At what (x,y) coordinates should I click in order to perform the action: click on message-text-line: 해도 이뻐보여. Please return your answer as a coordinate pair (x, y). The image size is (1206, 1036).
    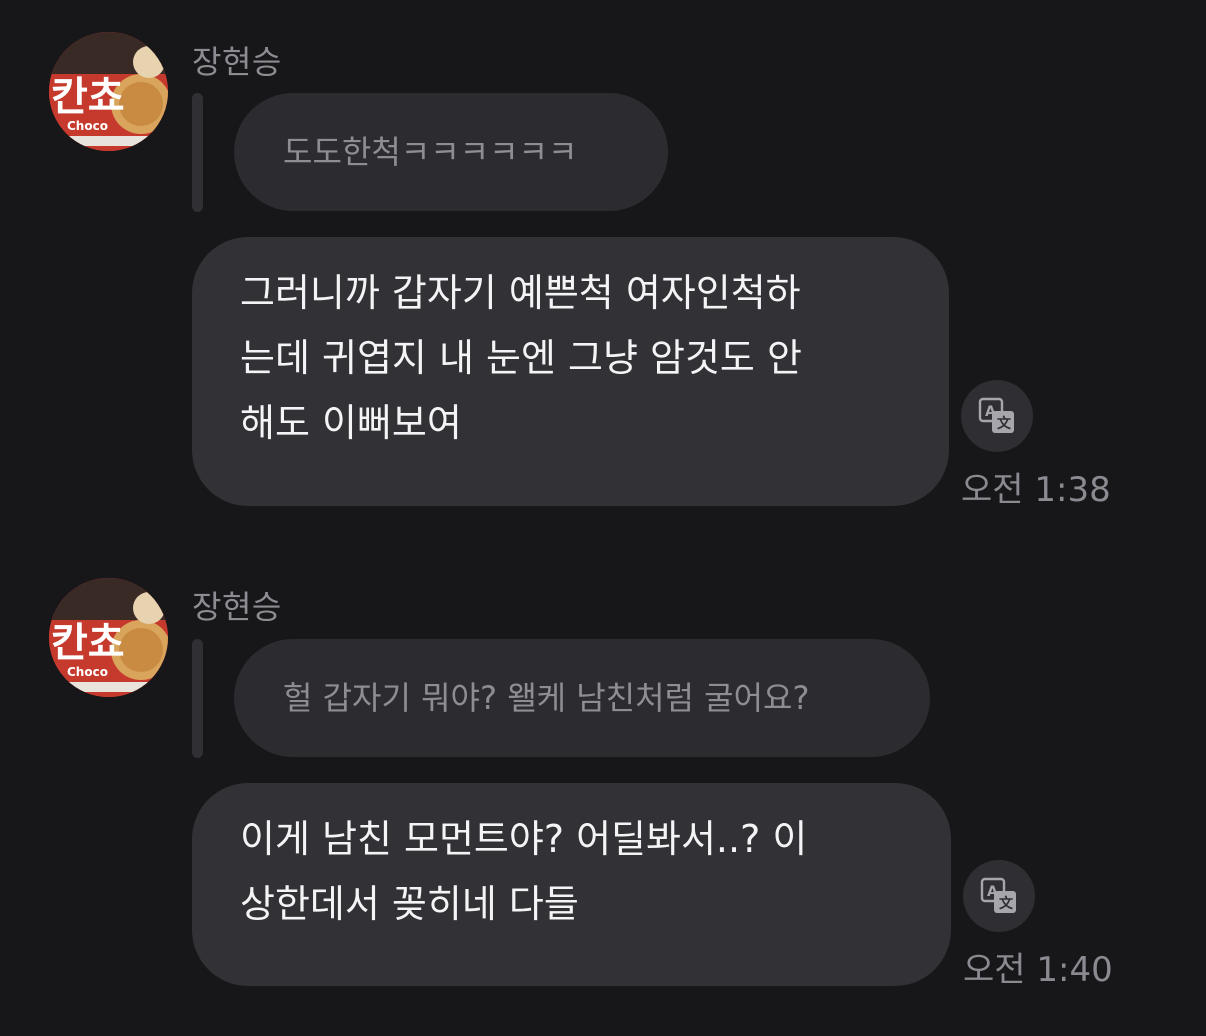
    Looking at the image, I should click on (351, 423).